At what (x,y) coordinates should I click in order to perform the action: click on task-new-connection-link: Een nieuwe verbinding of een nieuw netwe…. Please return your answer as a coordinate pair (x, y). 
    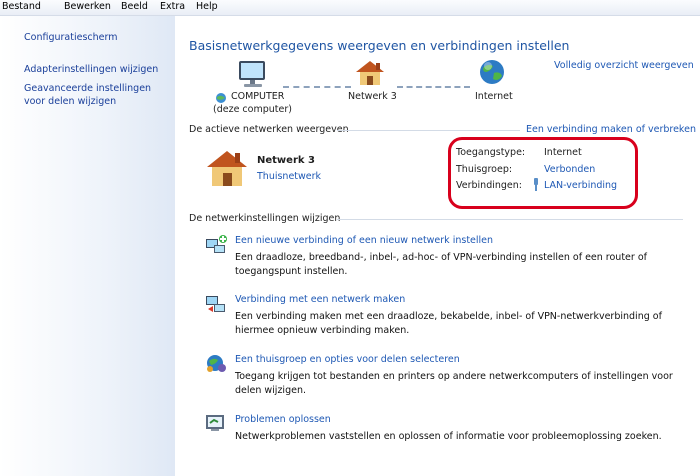
    Looking at the image, I should click on (364, 240).